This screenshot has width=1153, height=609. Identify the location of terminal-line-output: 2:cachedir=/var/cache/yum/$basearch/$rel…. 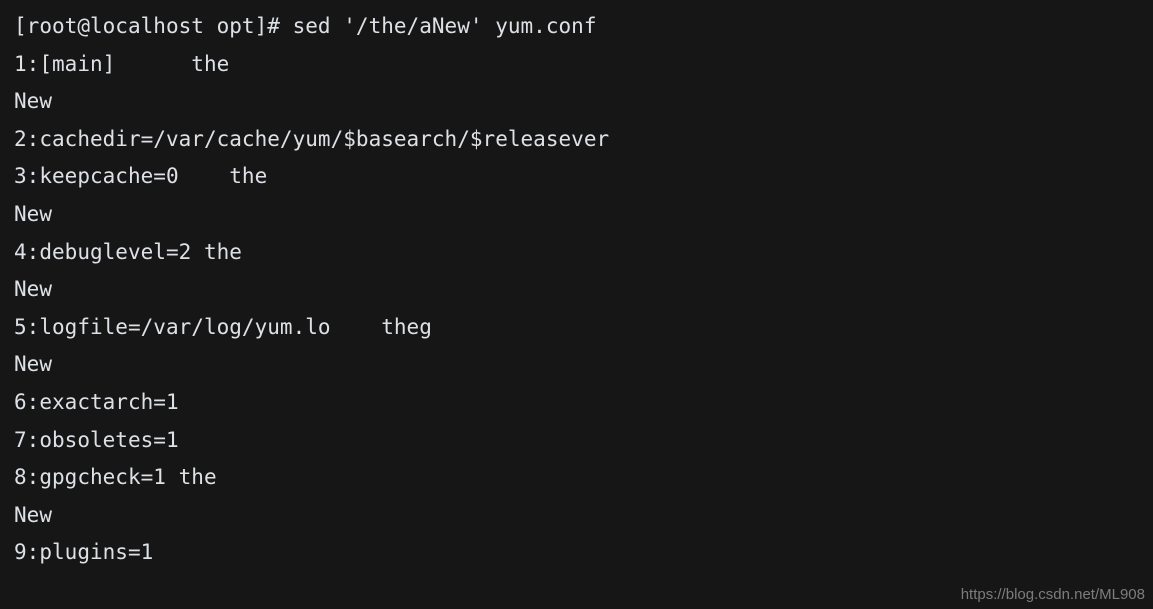
(312, 138).